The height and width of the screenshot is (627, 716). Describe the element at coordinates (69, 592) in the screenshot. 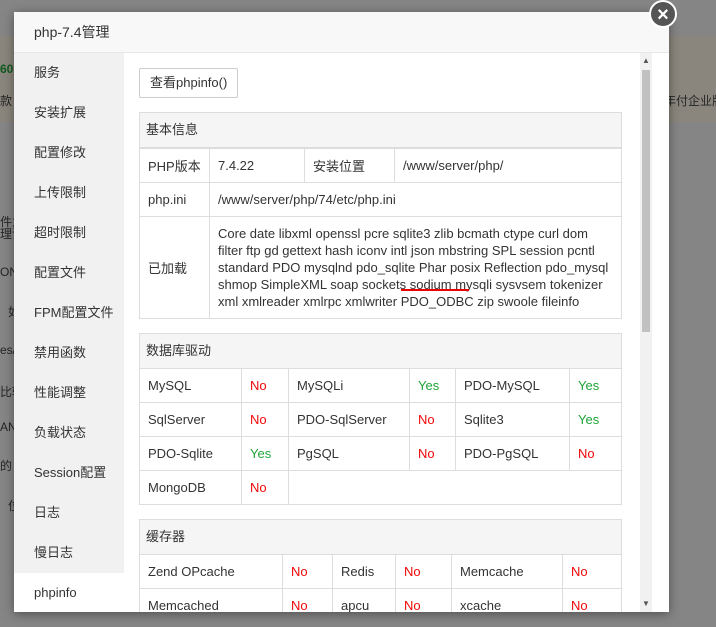

I see `sidebar-item-phpinfo: phpinfo` at that location.